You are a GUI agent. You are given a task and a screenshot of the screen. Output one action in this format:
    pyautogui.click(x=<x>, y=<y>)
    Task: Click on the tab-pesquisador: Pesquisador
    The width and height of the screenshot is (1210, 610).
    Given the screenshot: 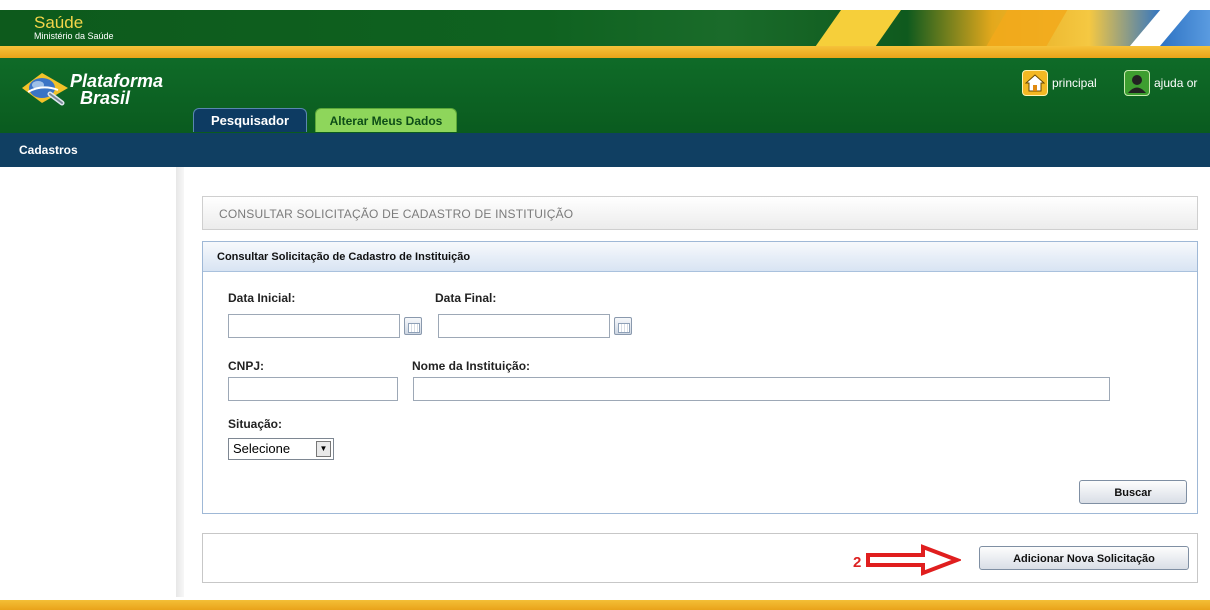 What is the action you would take?
    pyautogui.click(x=250, y=120)
    